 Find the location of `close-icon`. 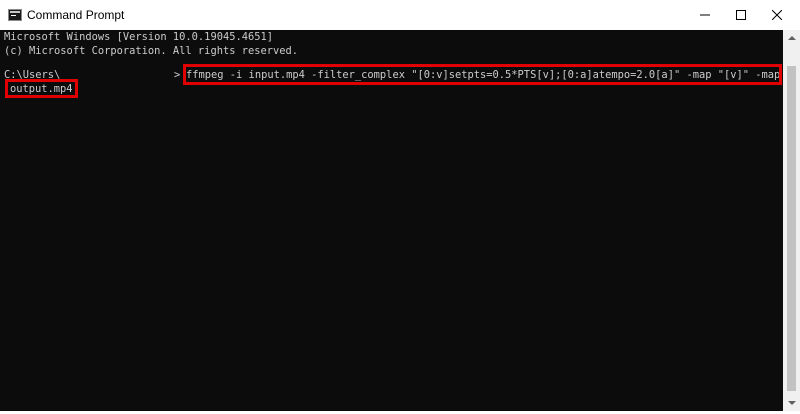

close-icon is located at coordinates (777, 15).